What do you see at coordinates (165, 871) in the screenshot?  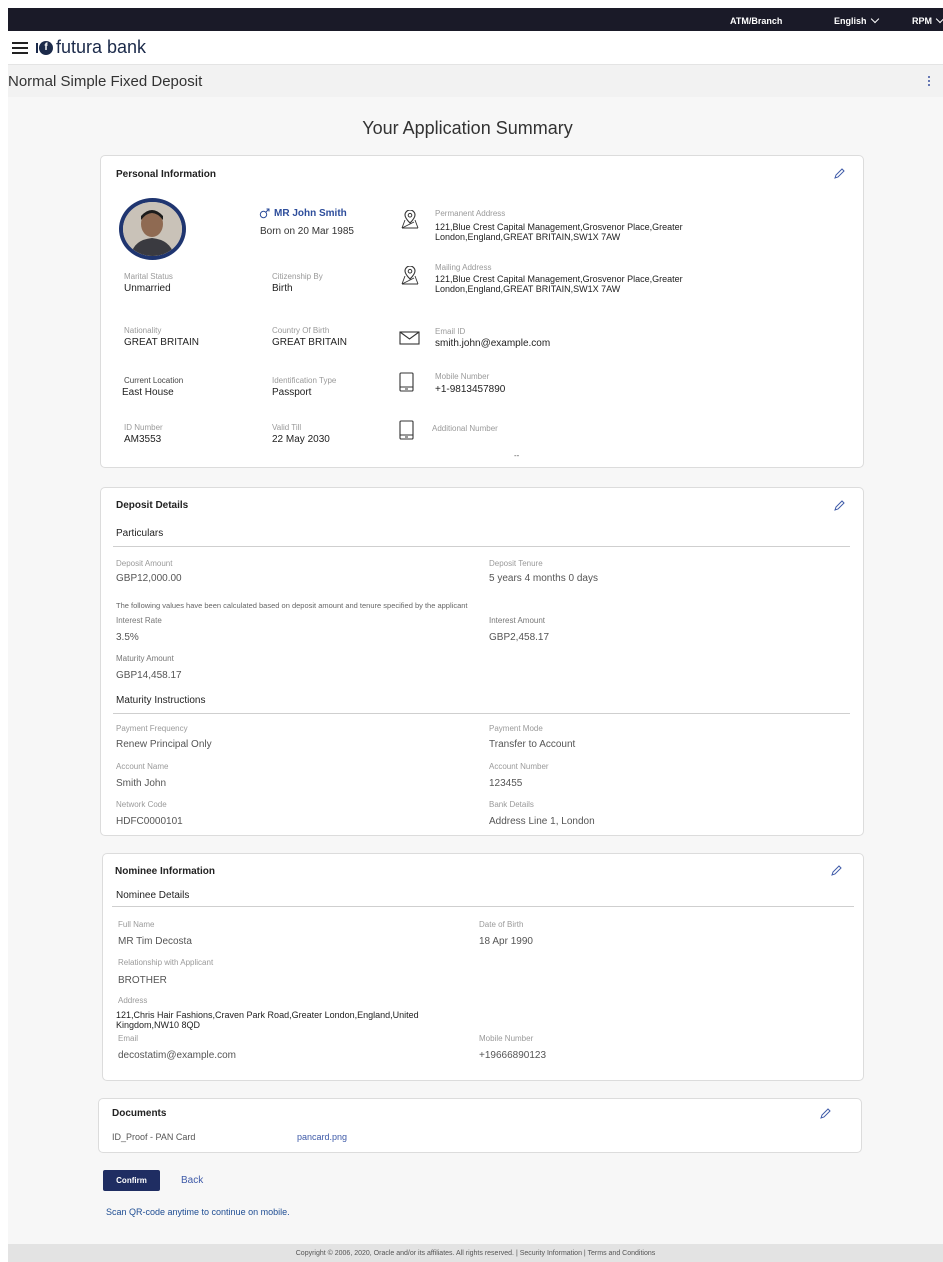 I see `nominee-info-title: Nominee Information` at bounding box center [165, 871].